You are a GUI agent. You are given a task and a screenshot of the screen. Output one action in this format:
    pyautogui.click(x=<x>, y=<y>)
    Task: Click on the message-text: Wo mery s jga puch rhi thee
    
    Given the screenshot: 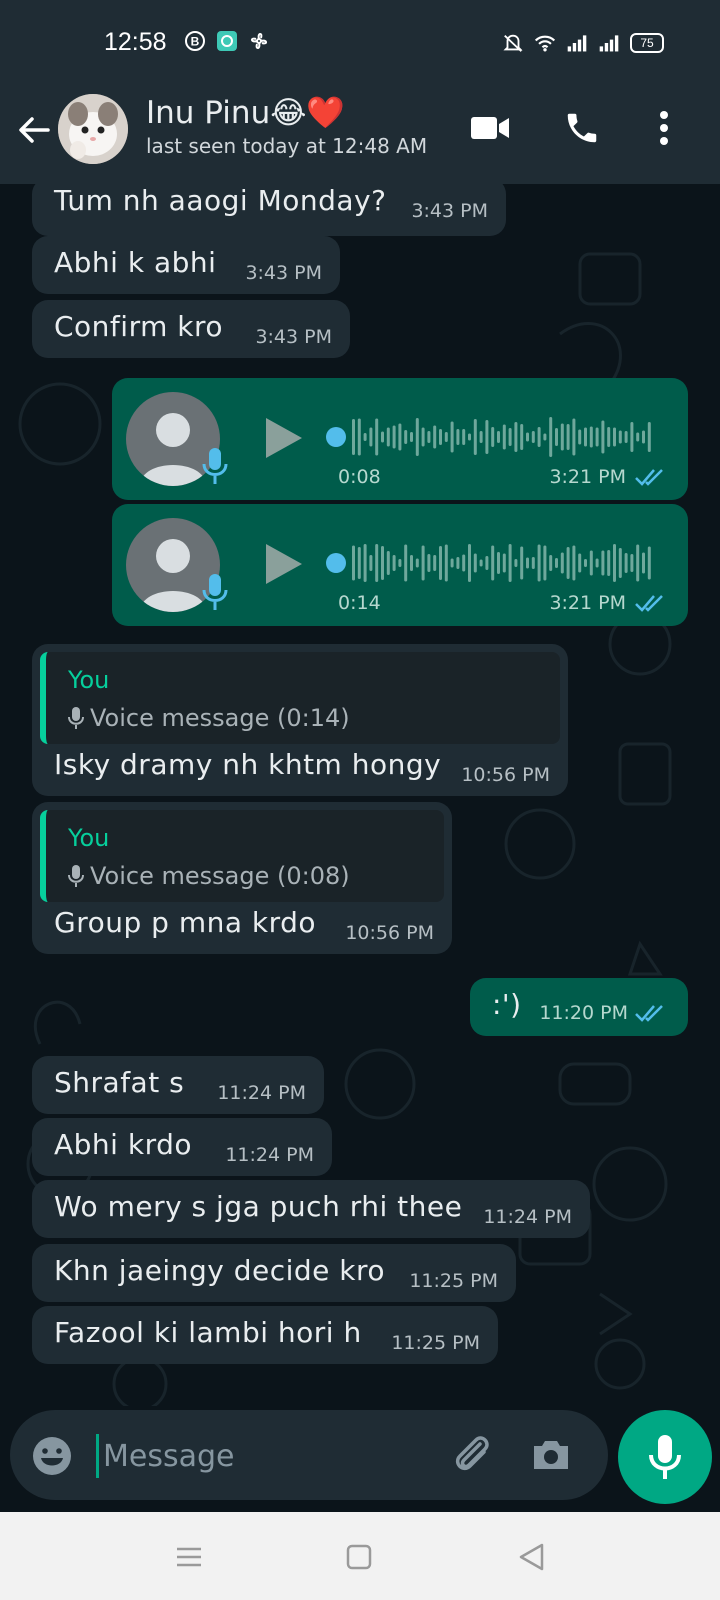 What is the action you would take?
    pyautogui.click(x=258, y=1206)
    